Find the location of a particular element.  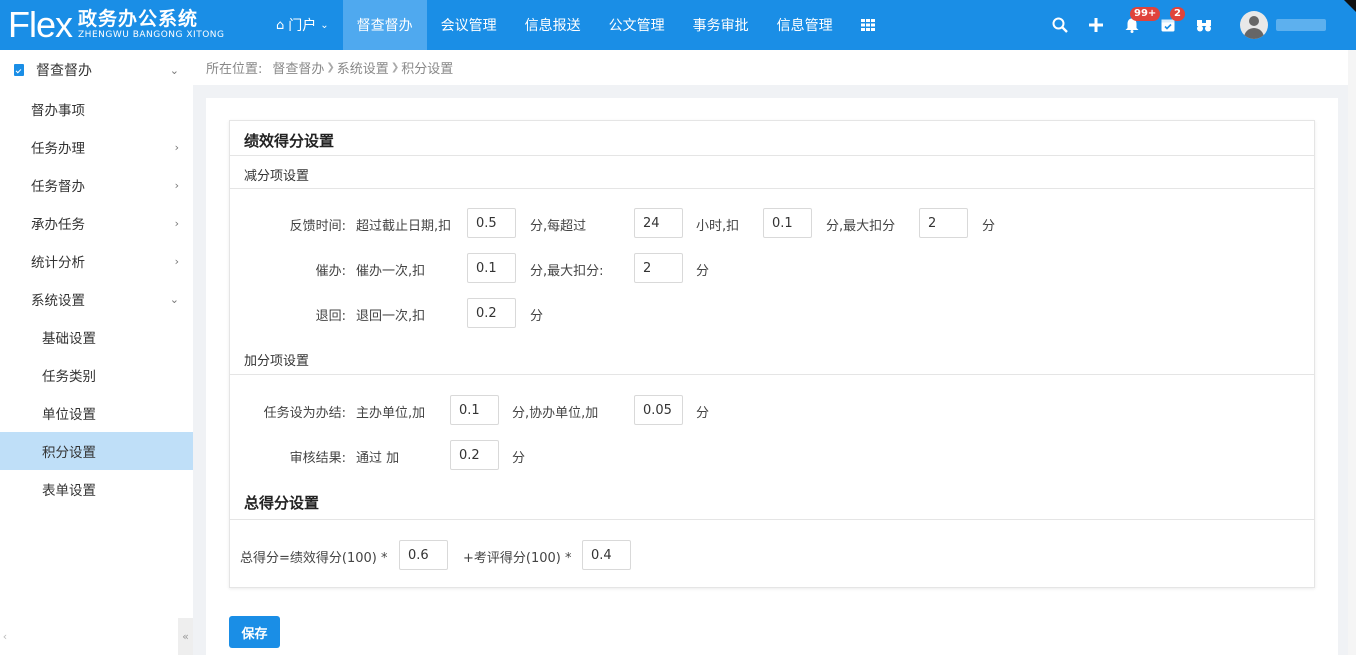

breadcrumb-item: 积分设置 is located at coordinates (427, 69).